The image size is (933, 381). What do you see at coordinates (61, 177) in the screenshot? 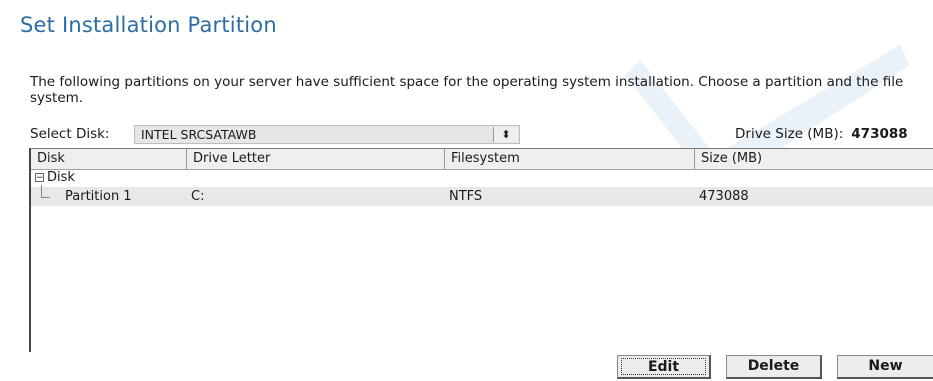
I see `tree-node-disk-label: Disk` at bounding box center [61, 177].